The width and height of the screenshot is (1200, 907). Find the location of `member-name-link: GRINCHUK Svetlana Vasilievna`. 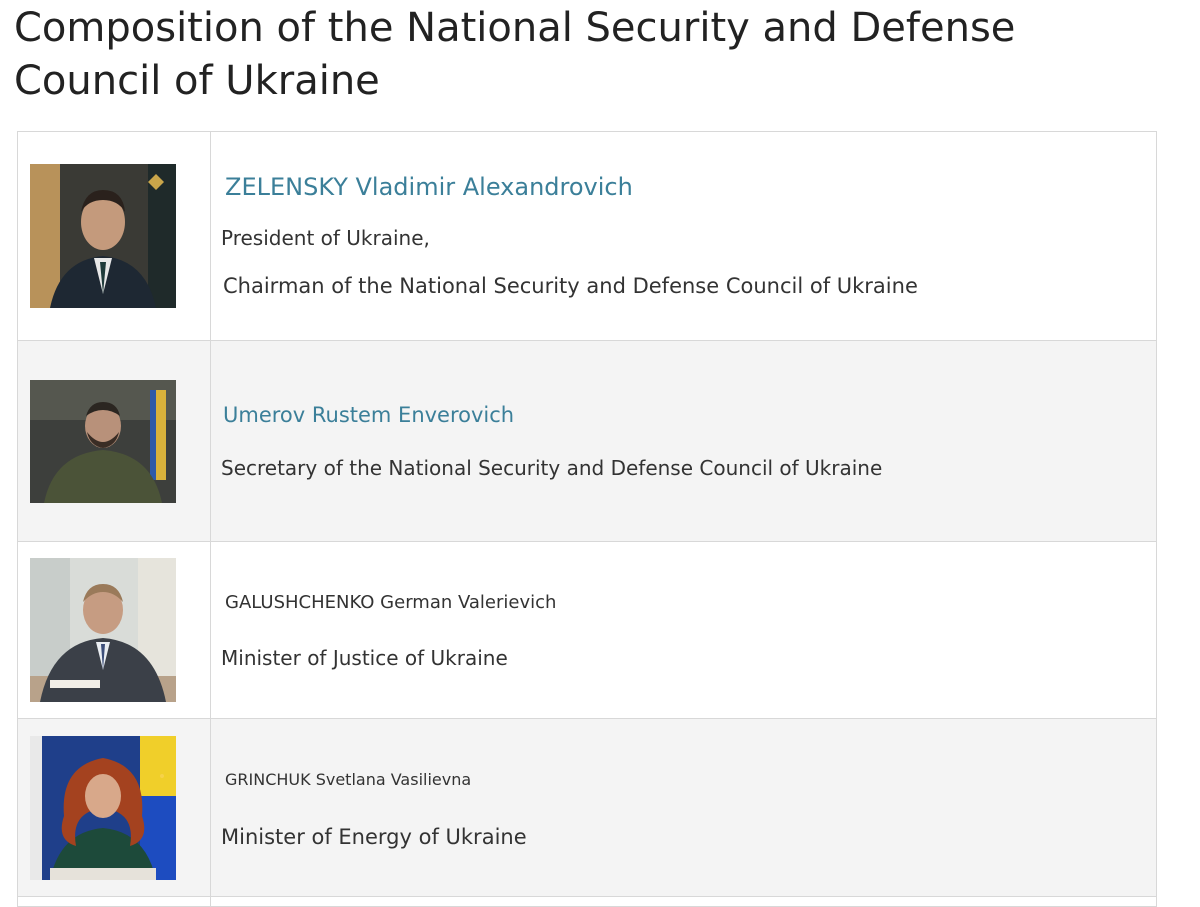

member-name-link: GRINCHUK Svetlana Vasilievna is located at coordinates (690, 780).